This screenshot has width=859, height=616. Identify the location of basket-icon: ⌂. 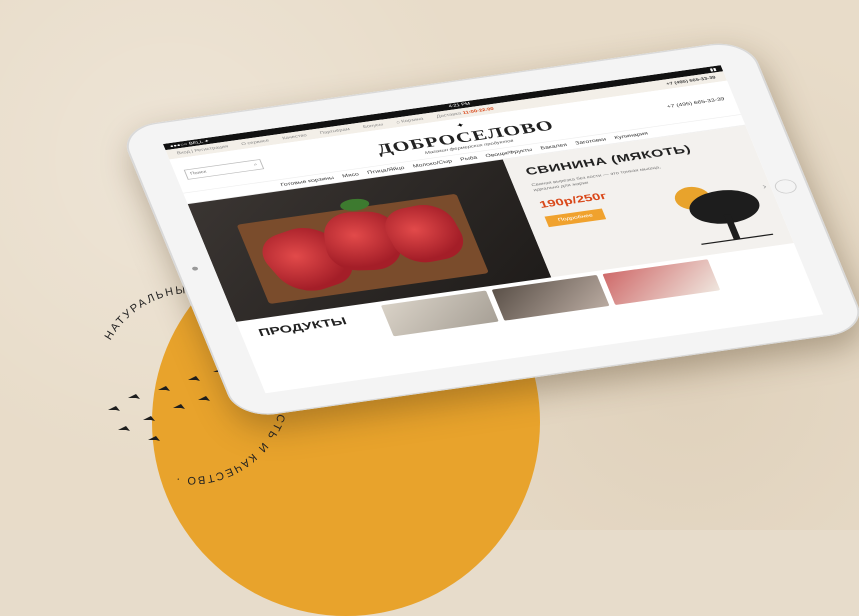
(398, 122).